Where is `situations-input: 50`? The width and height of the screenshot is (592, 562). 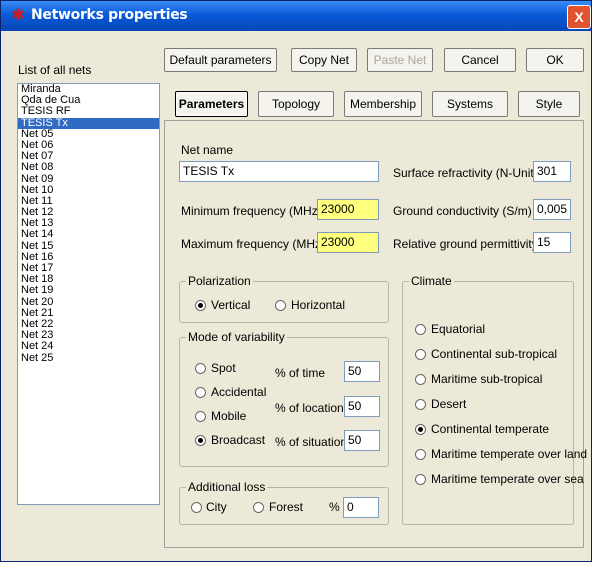 situations-input: 50 is located at coordinates (362, 440).